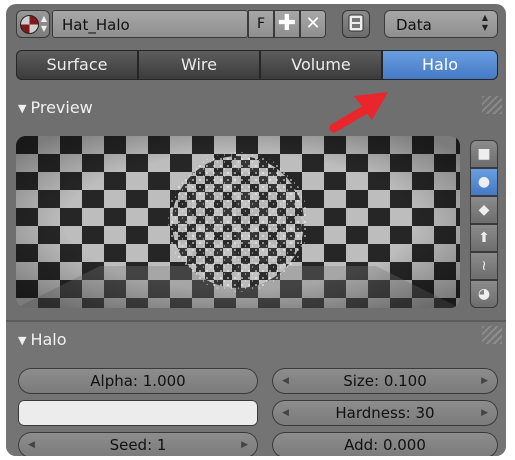  What do you see at coordinates (199, 65) in the screenshot?
I see `tab-wire: Wire` at bounding box center [199, 65].